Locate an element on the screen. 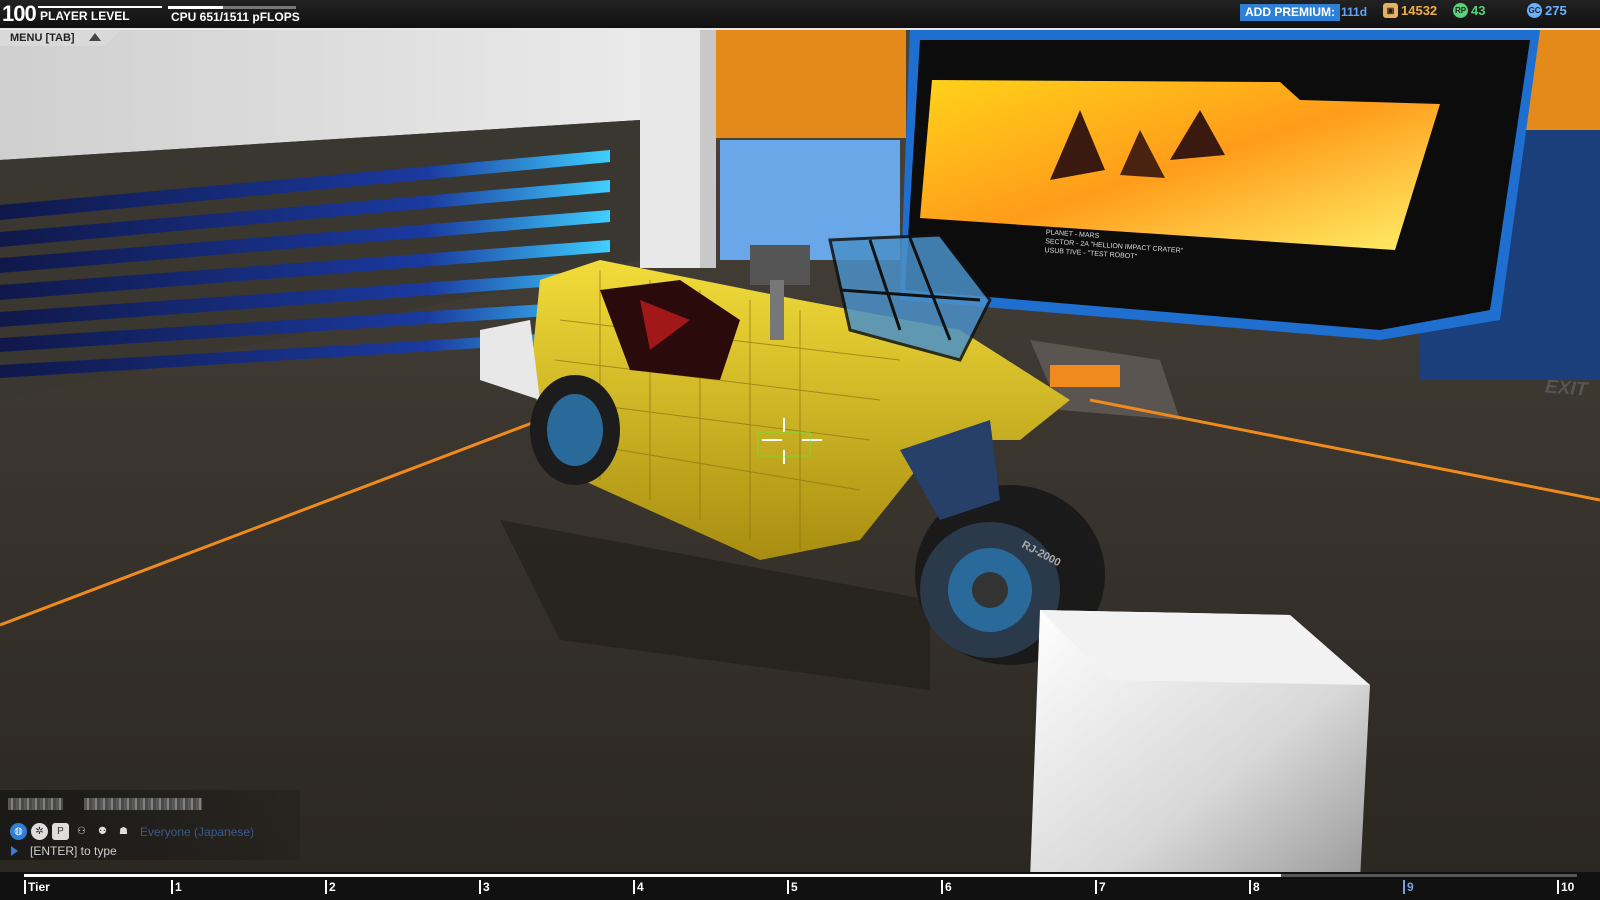 This screenshot has height=900, width=1600. whisper-icon: ☗ is located at coordinates (123, 831).